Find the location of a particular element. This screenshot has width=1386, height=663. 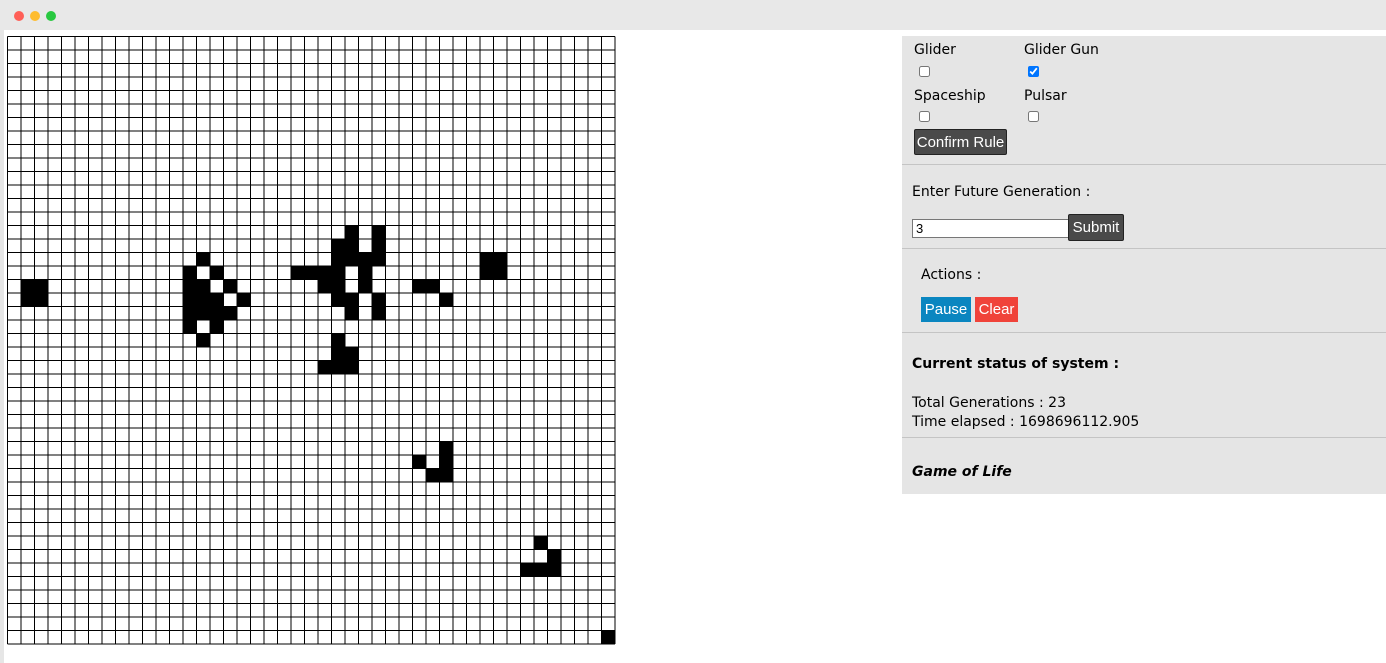

future-generation-input is located at coordinates (991, 228).